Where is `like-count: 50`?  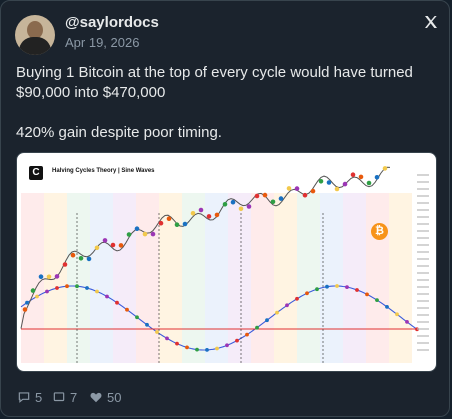 like-count: 50 is located at coordinates (114, 397).